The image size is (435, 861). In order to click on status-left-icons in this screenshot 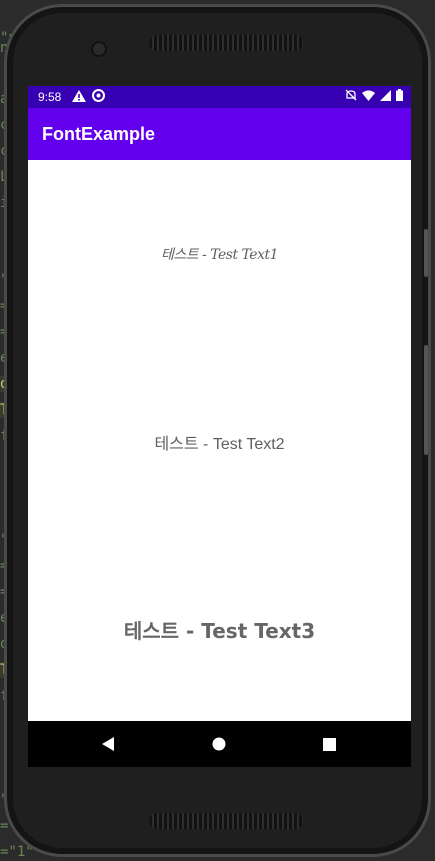, I will do `click(88, 97)`.